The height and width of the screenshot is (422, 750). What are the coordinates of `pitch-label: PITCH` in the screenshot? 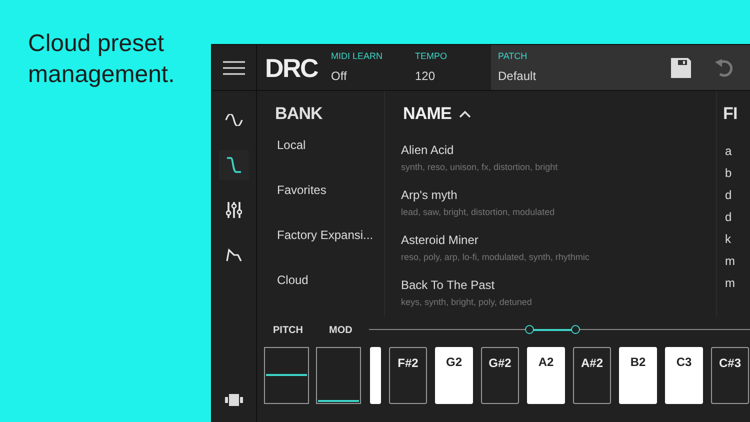 It's located at (288, 331).